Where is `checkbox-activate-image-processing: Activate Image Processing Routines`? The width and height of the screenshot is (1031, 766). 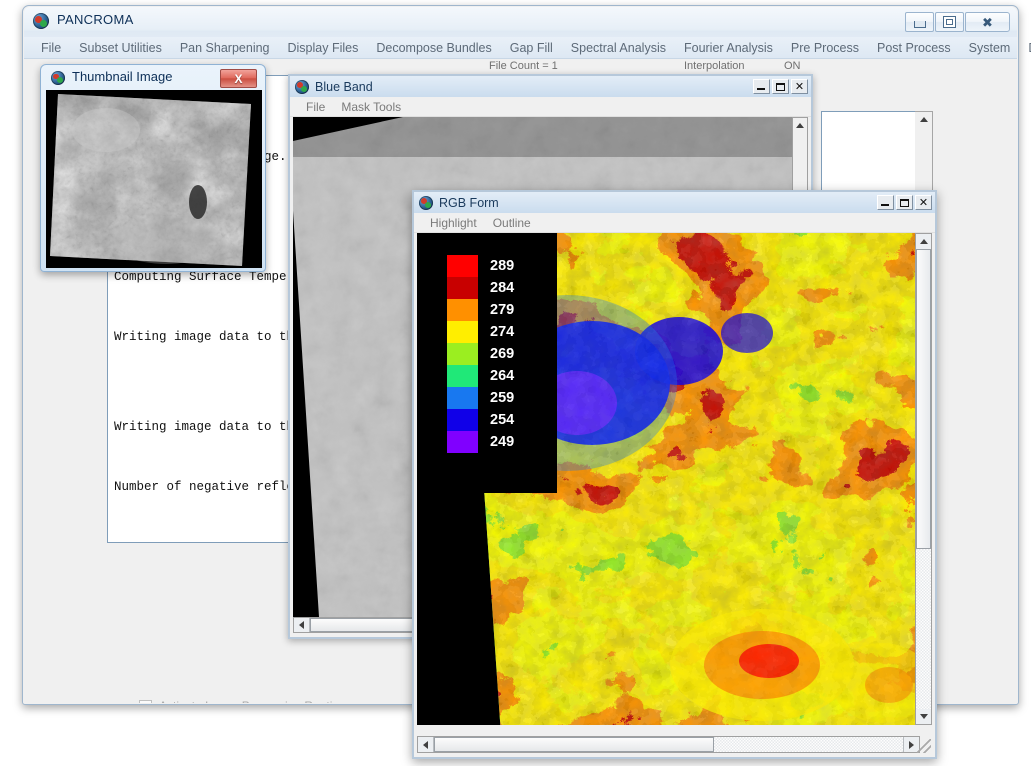 checkbox-activate-image-processing: Activate Image Processing Routines is located at coordinates (245, 701).